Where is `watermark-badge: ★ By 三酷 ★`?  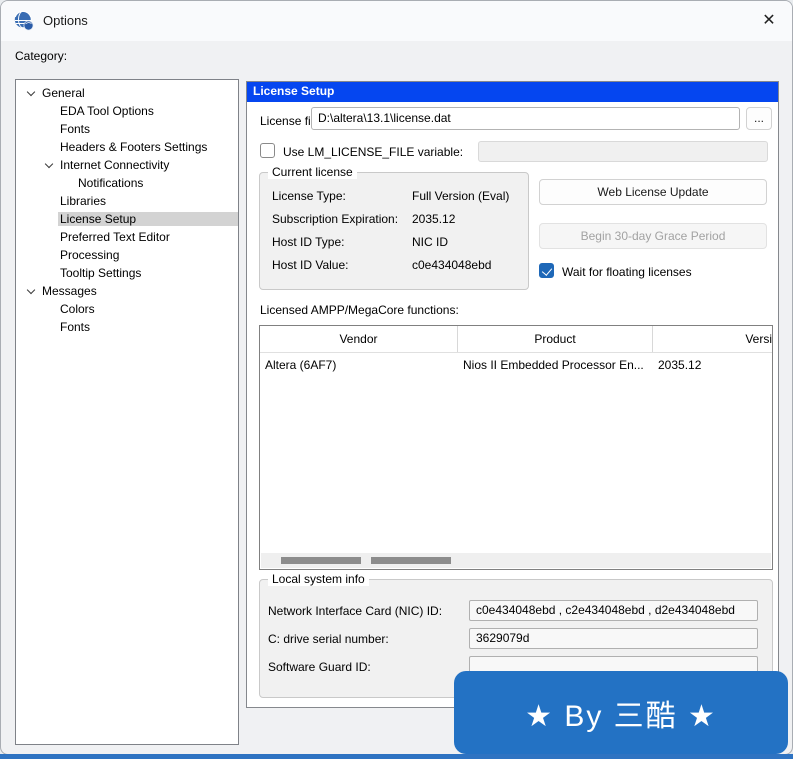
watermark-badge: ★ By 三酷 ★ is located at coordinates (621, 712).